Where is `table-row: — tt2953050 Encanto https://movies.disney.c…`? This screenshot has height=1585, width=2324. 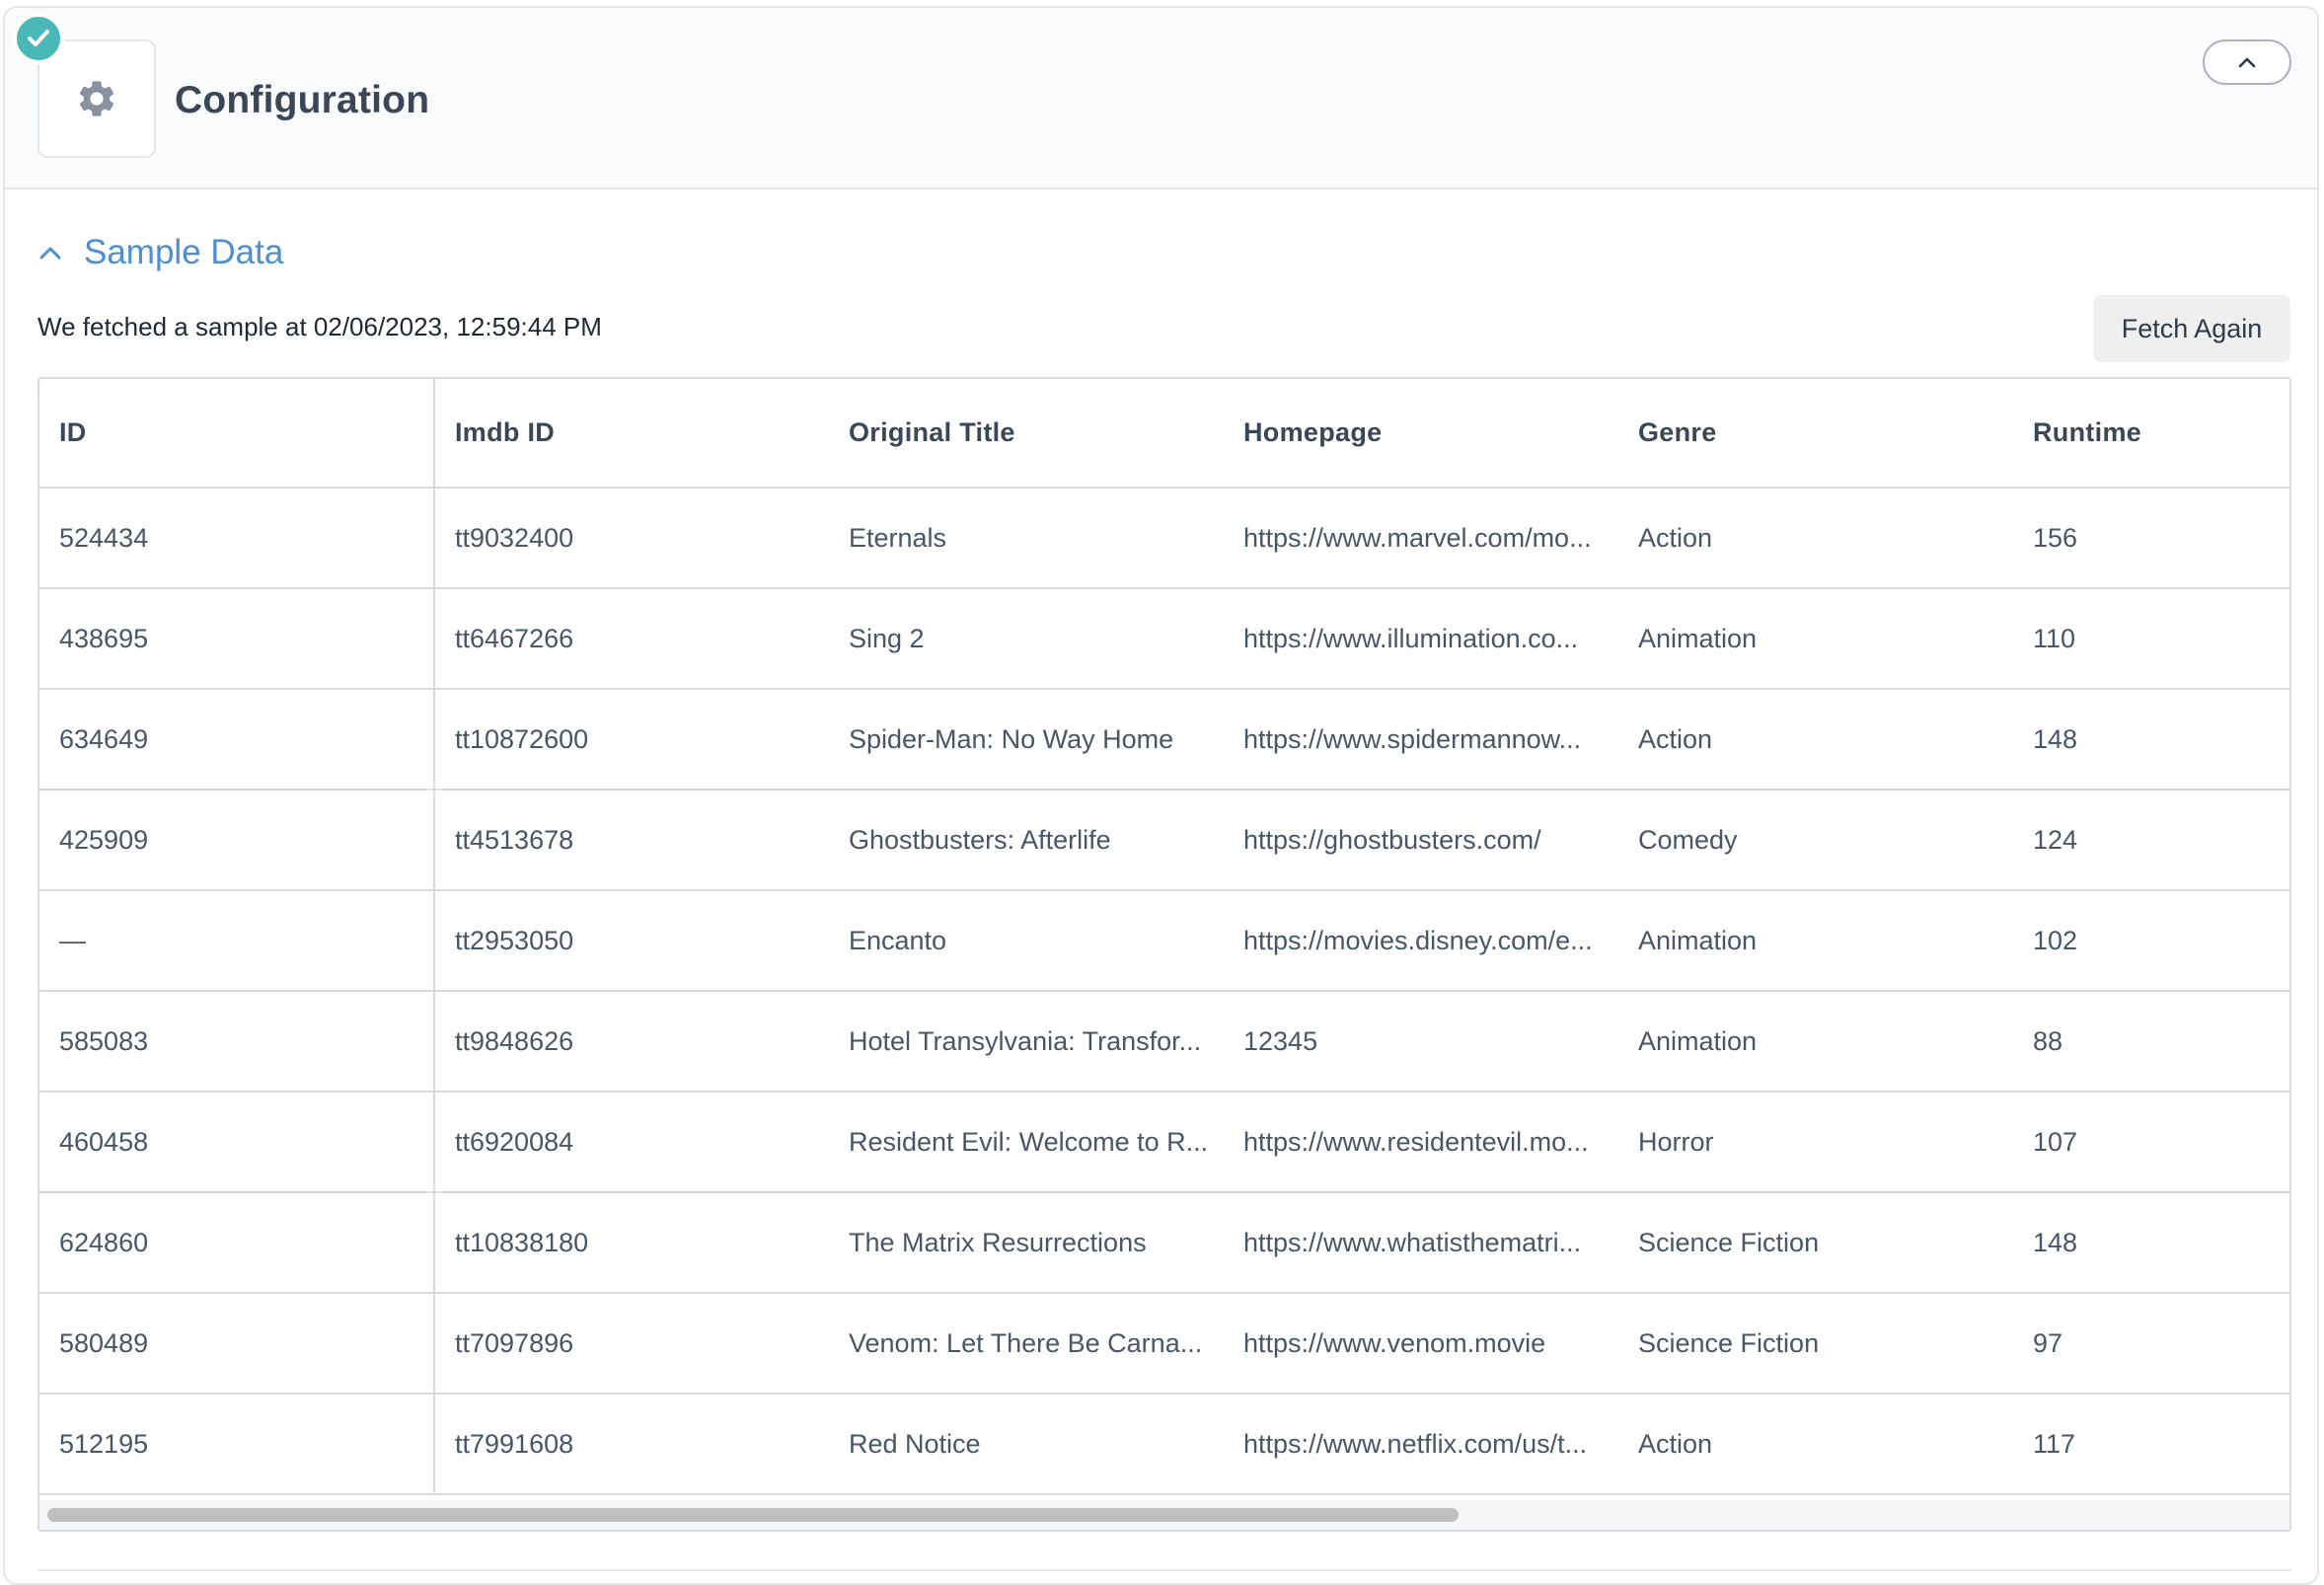
table-row: — tt2953050 Encanto https://movies.disney.c… is located at coordinates (1164, 941).